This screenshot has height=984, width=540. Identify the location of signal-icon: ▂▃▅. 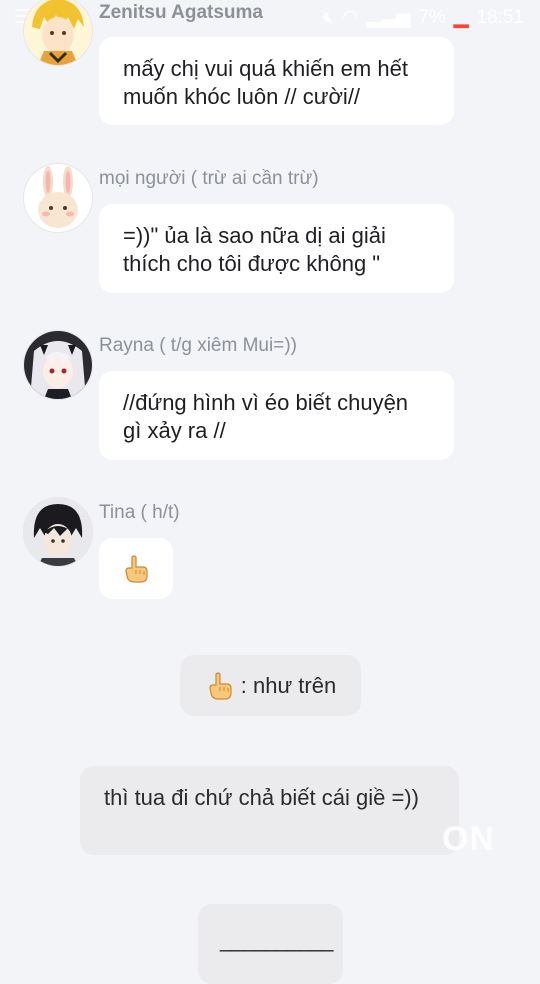
(388, 17).